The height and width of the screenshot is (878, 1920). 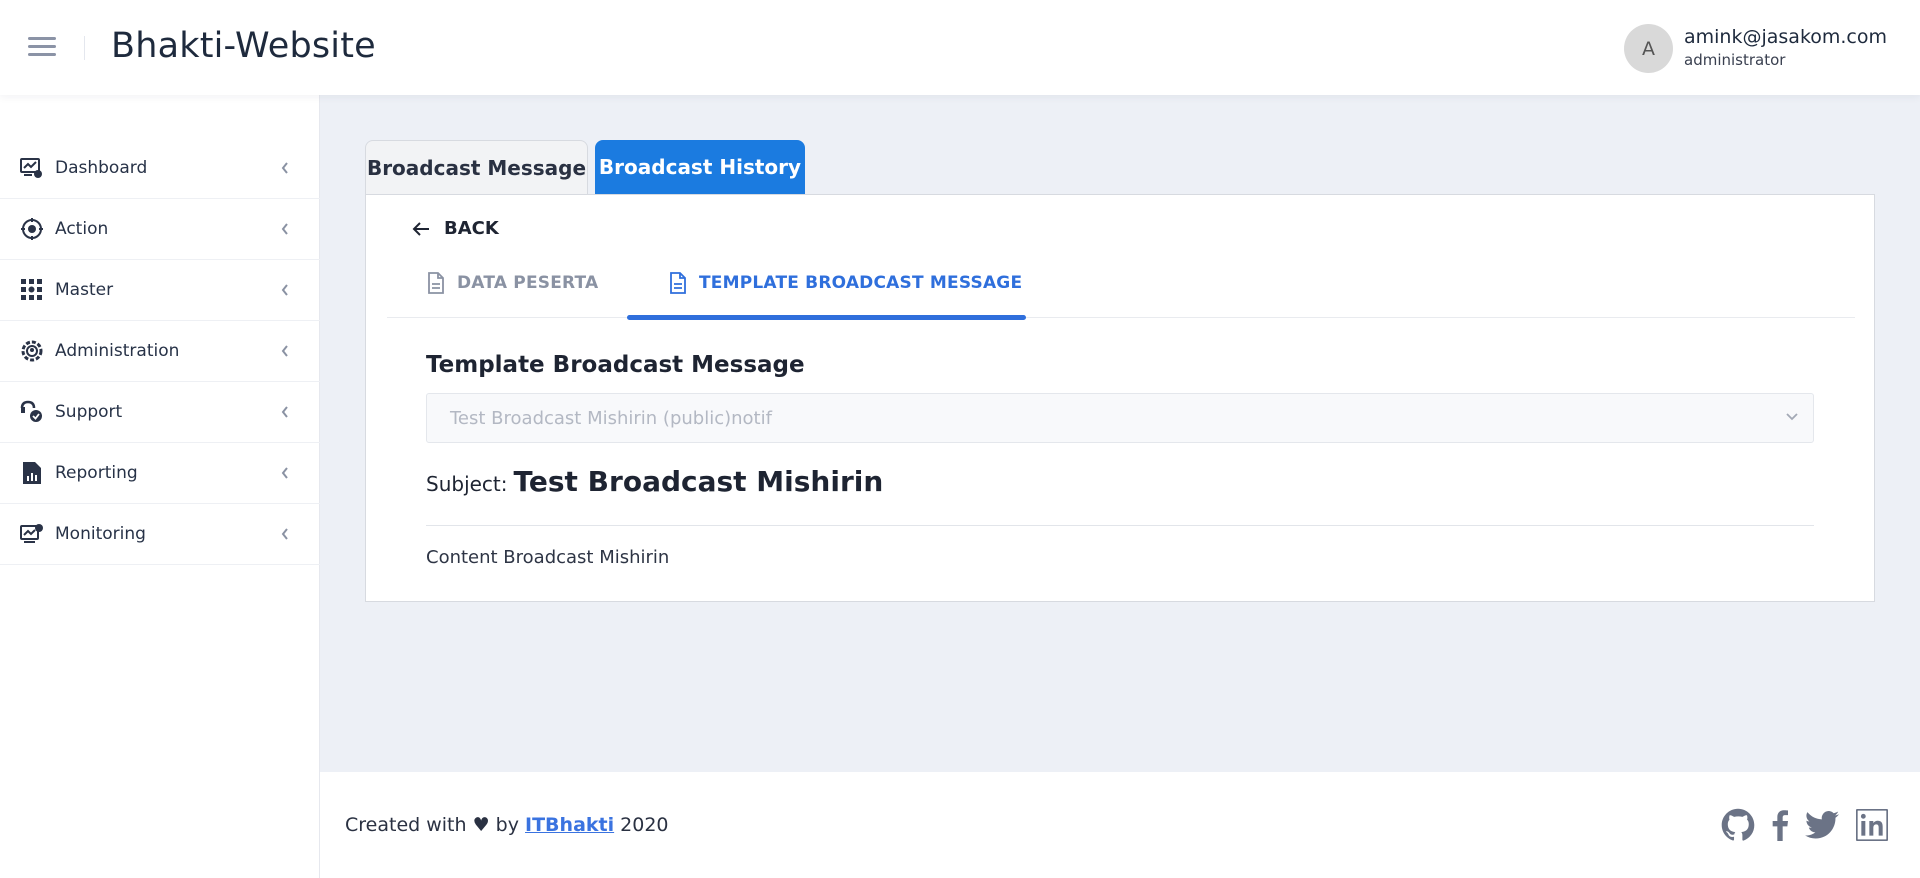 What do you see at coordinates (409, 825) in the screenshot?
I see `footer-prefix: Created with` at bounding box center [409, 825].